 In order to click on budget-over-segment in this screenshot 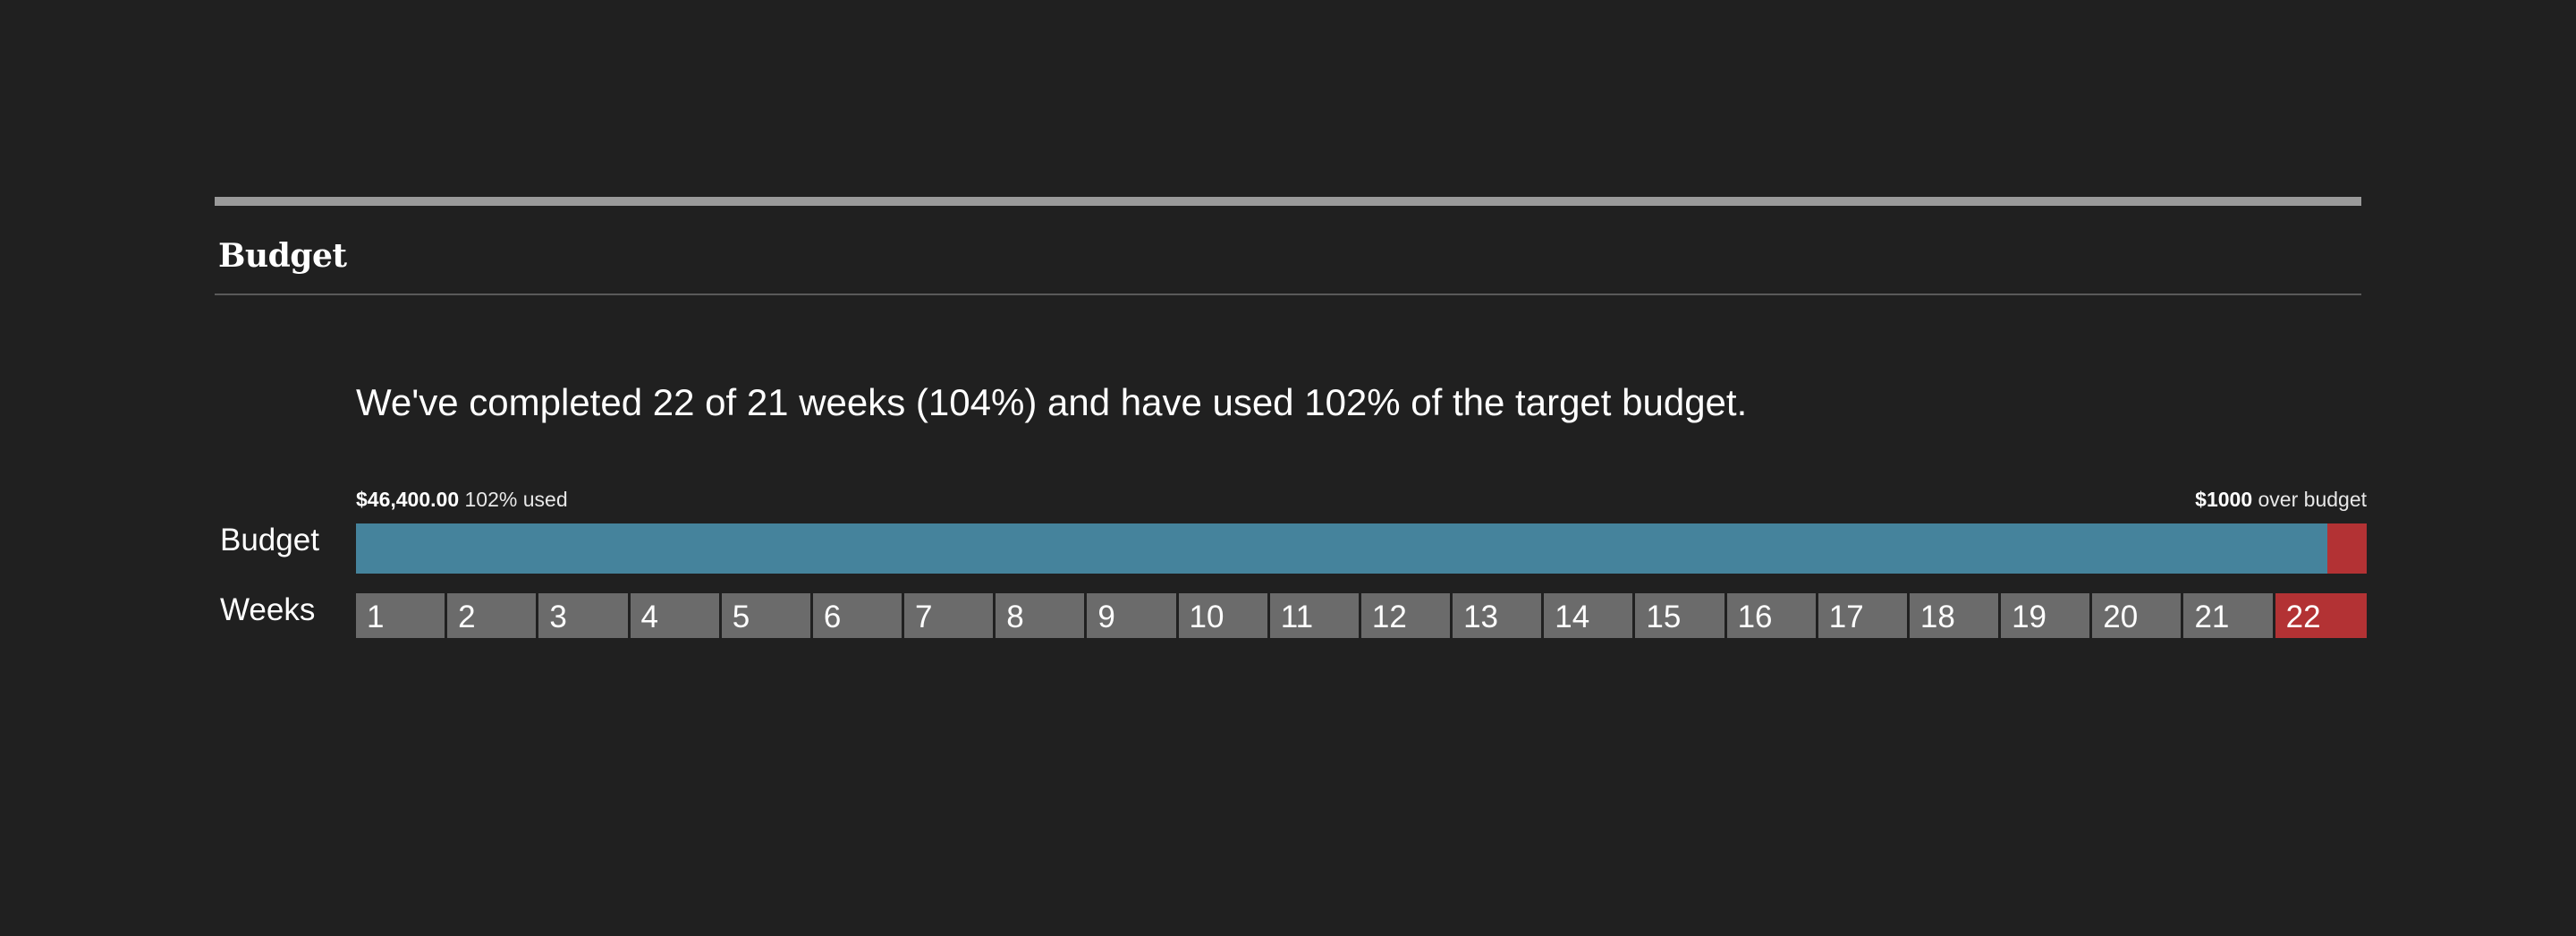, I will do `click(2347, 548)`.